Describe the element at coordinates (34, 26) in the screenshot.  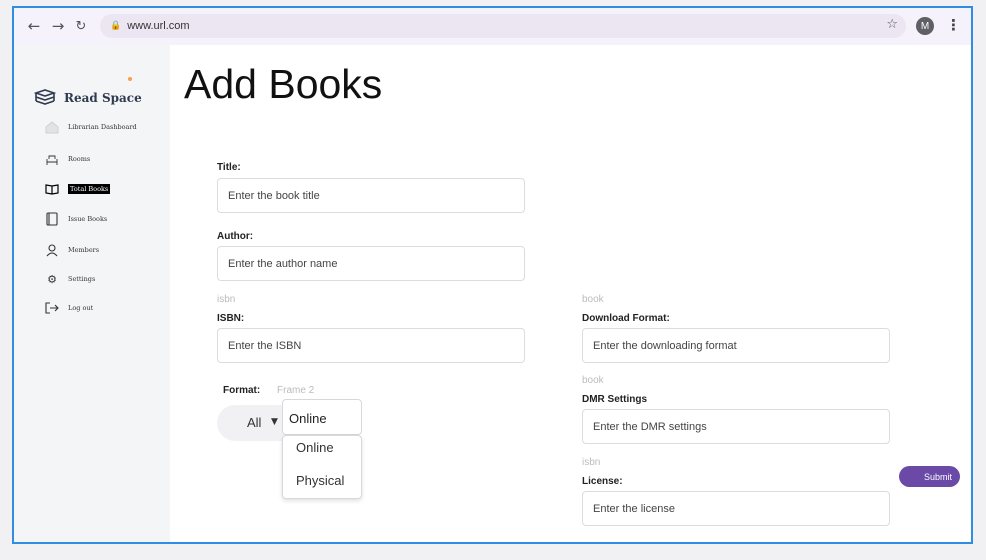
I see `back-arrow-icon: ←` at that location.